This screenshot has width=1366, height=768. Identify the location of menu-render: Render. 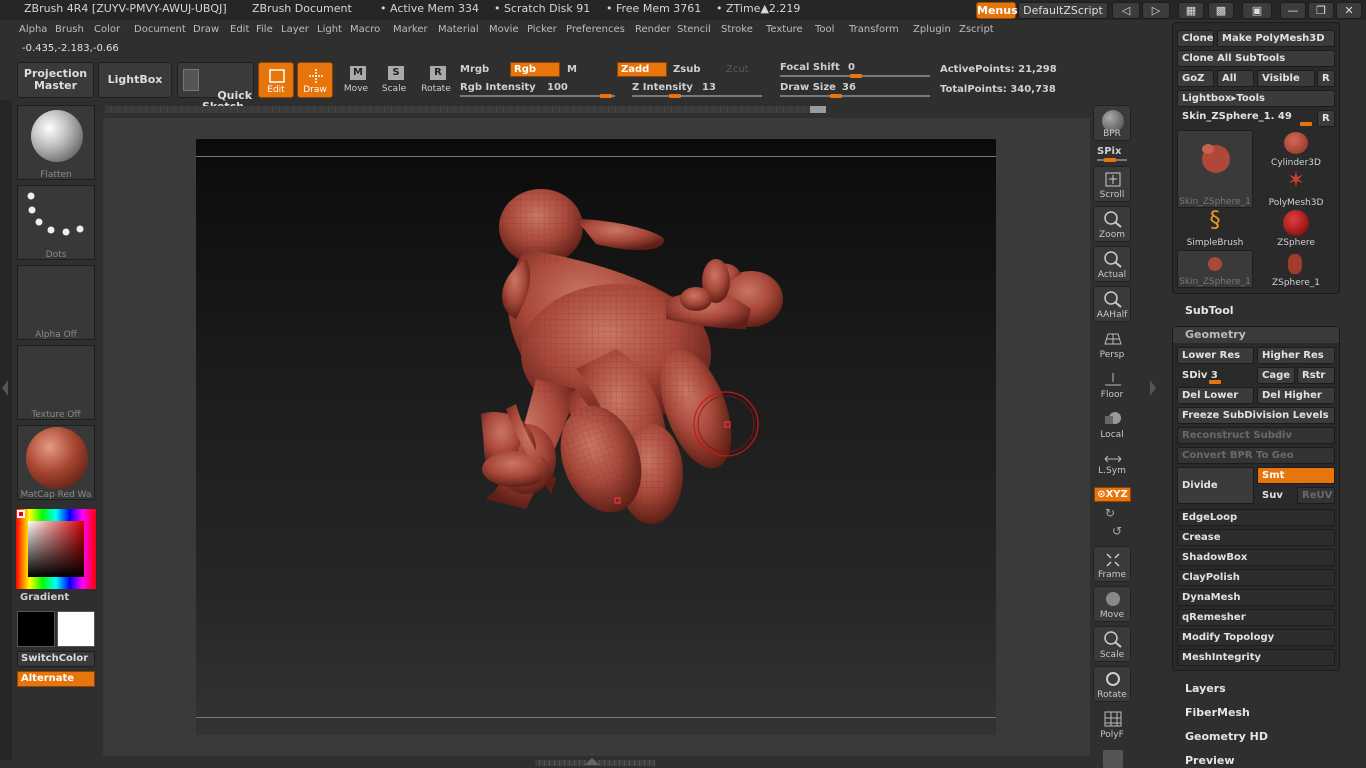
(653, 29).